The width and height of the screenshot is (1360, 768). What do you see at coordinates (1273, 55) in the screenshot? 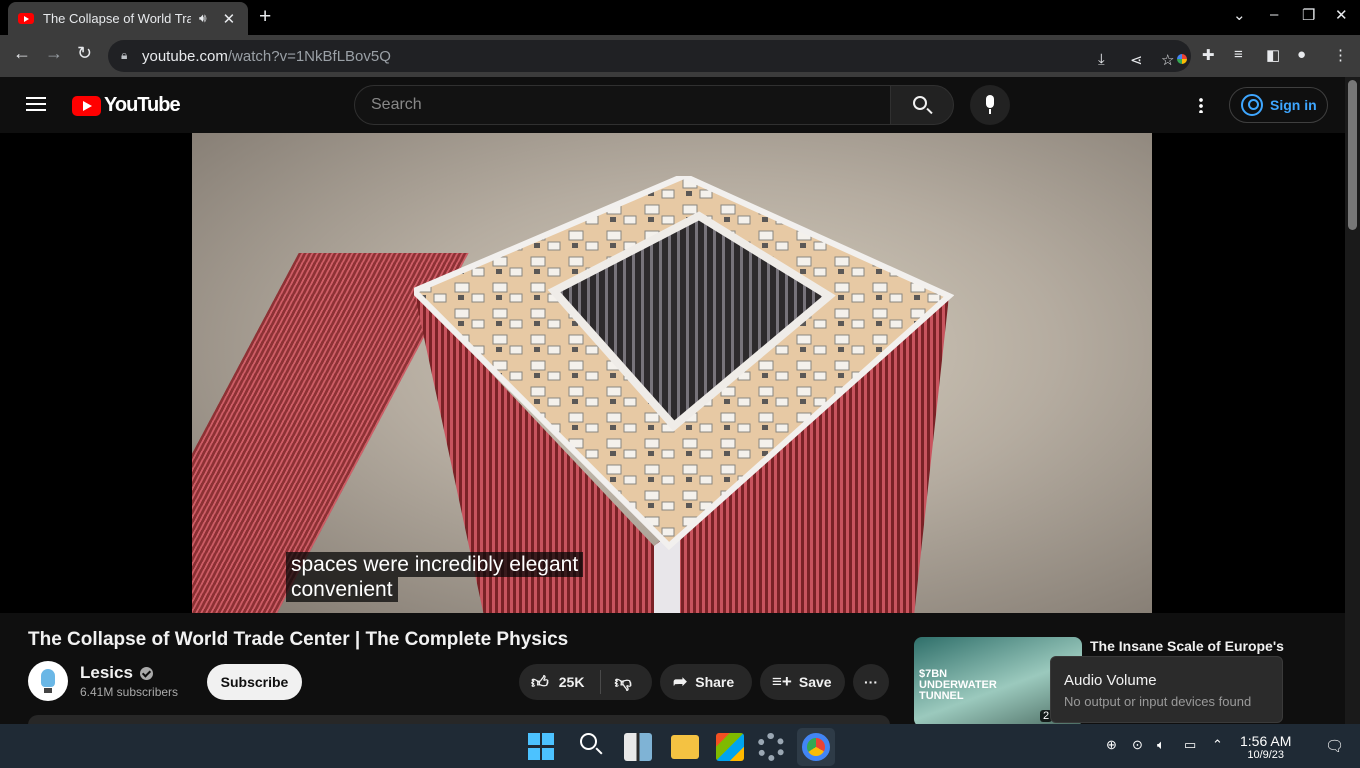
I see `side-panel-icon: ◧` at bounding box center [1273, 55].